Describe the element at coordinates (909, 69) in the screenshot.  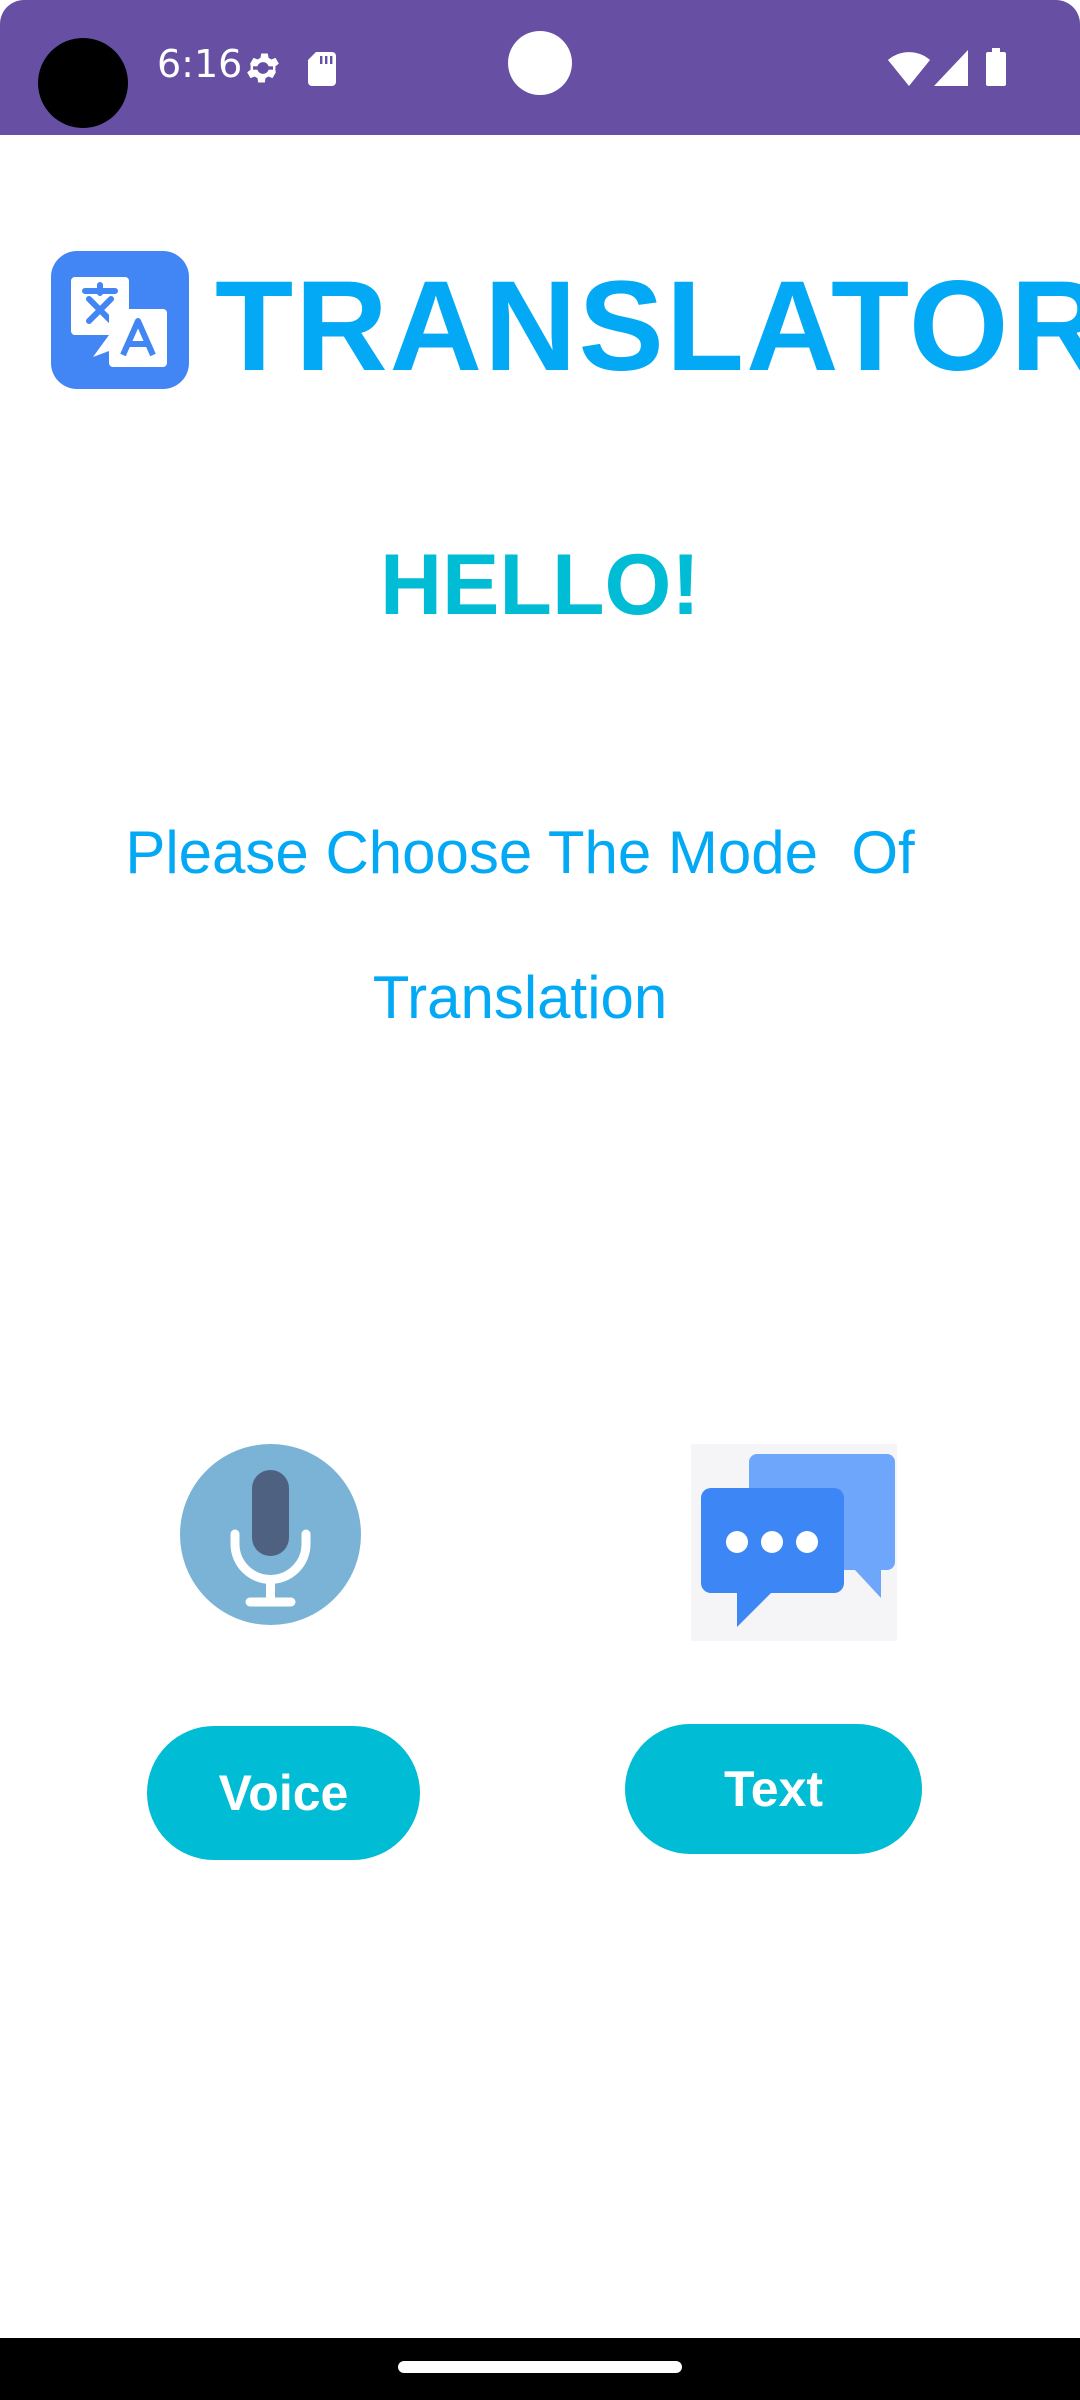
I see `wifi-icon` at that location.